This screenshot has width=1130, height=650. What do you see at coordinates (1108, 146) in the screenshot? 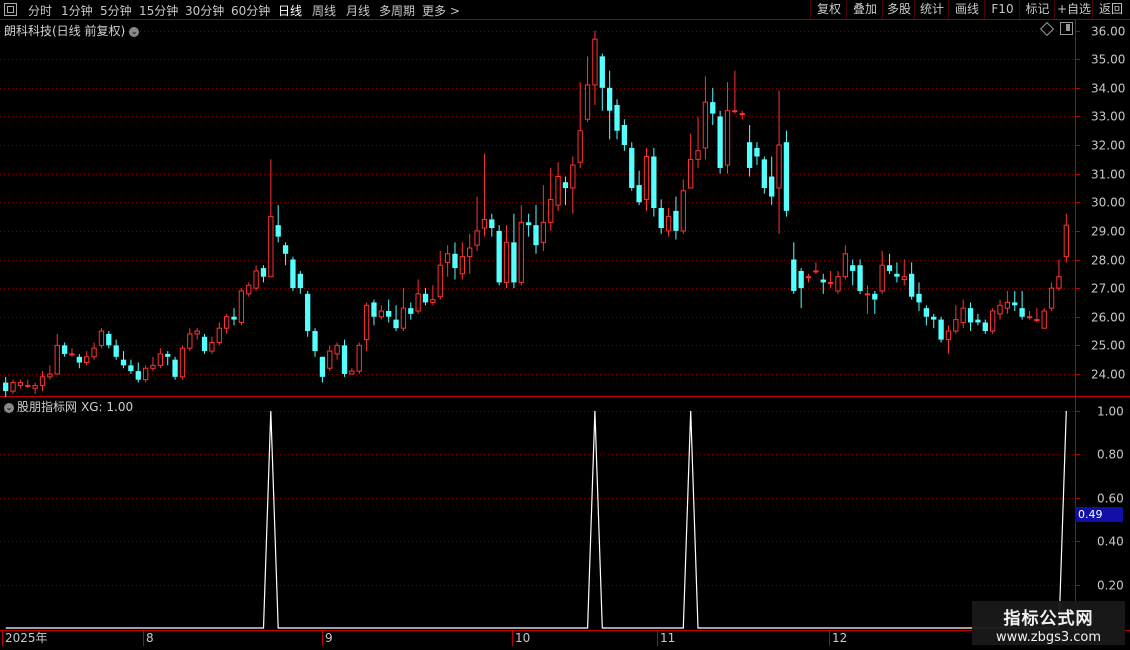
I see `price-tick-label: 32.00` at bounding box center [1108, 146].